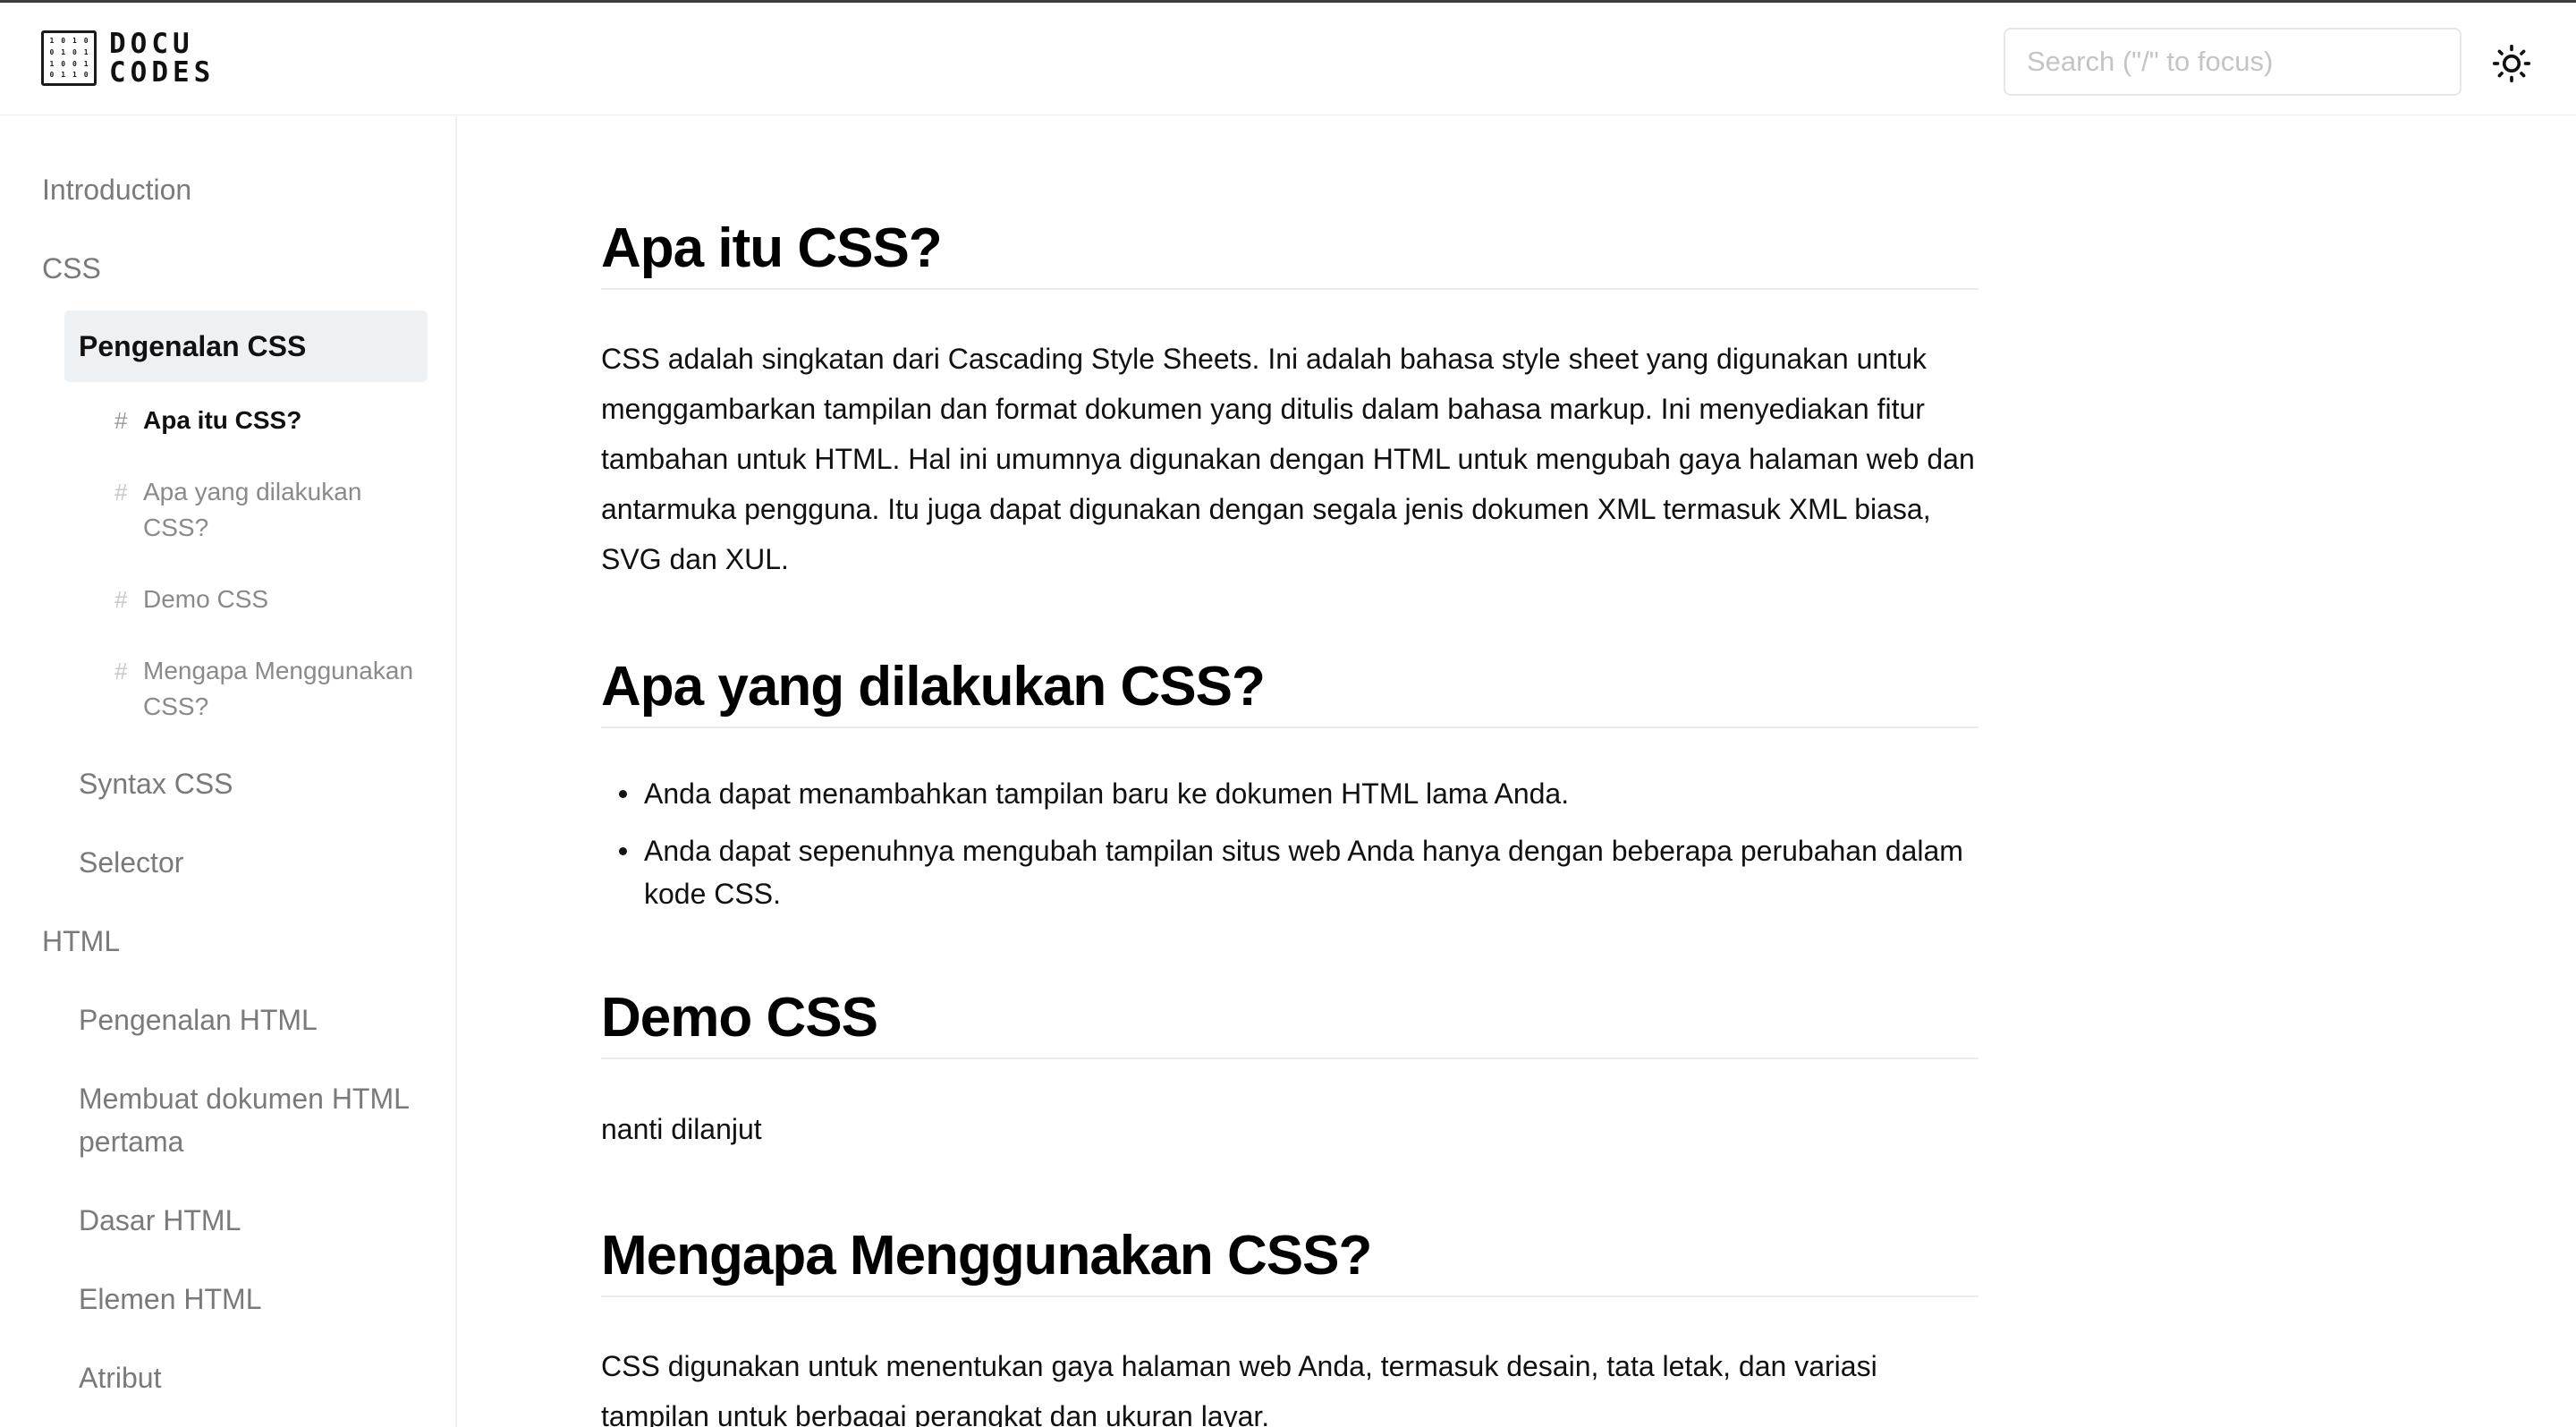  Describe the element at coordinates (69, 58) in the screenshot. I see `binary-logo-icon: 1 0 1 0 0 1 0 1 1 0 0 1 0 1 1 0` at that location.